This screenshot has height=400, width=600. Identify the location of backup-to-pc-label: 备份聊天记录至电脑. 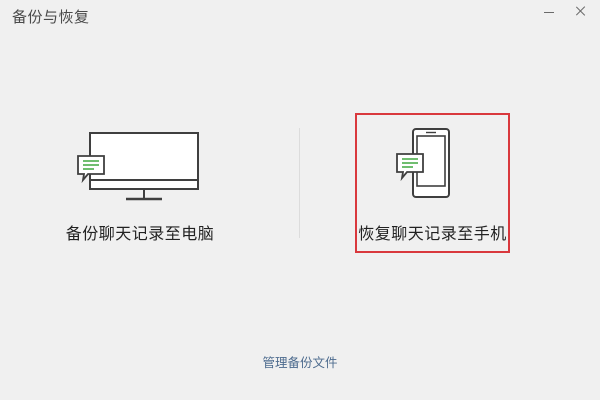
(140, 233).